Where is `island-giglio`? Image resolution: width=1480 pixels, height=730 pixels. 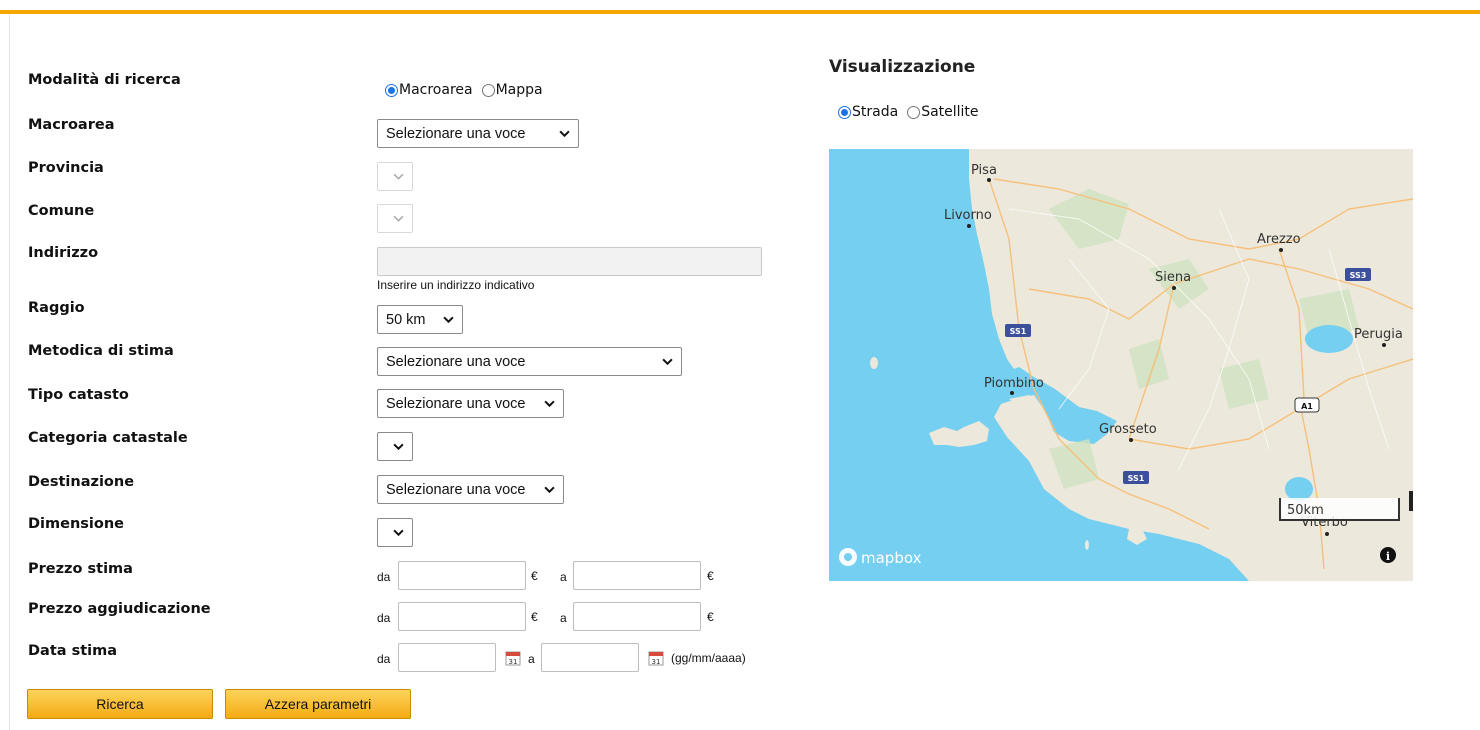
island-giglio is located at coordinates (1087, 545).